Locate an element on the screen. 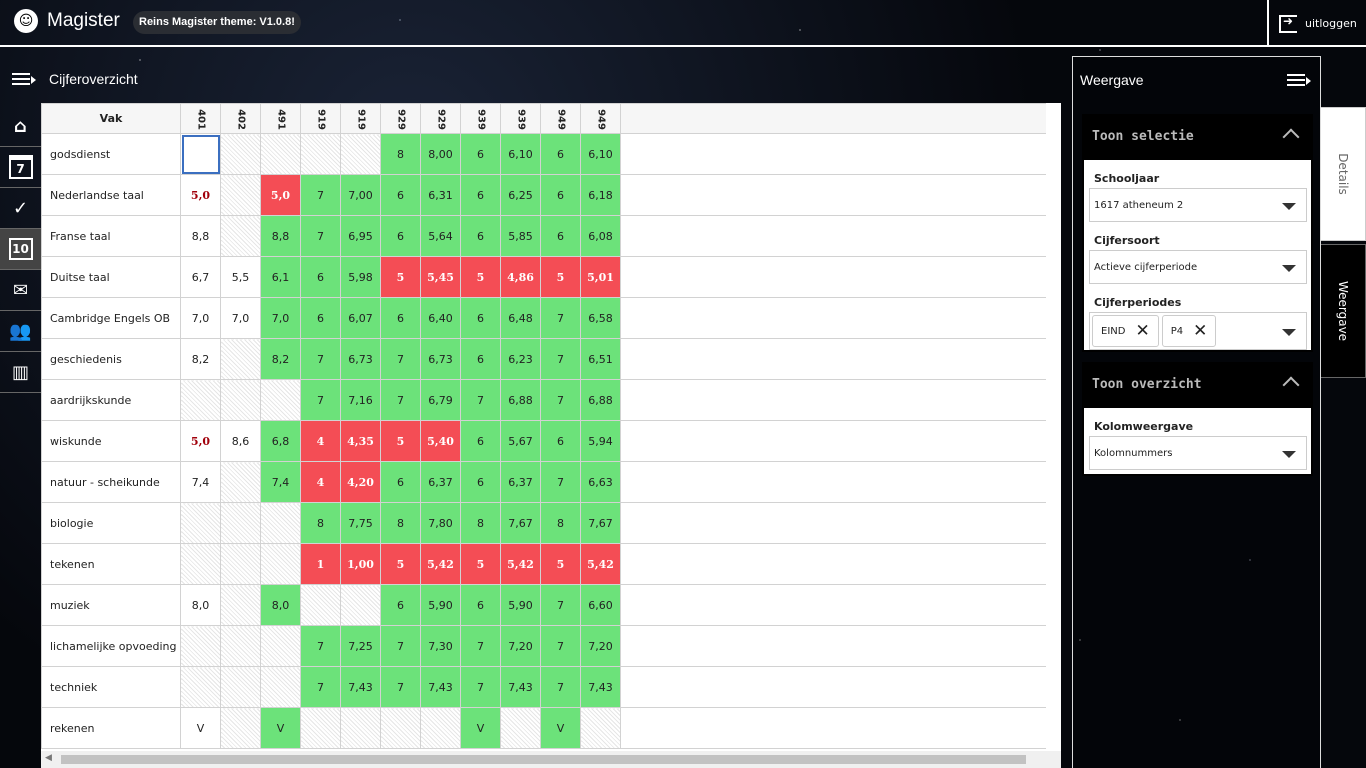 The height and width of the screenshot is (768, 1366). grade-cell: 6,18 is located at coordinates (600, 195).